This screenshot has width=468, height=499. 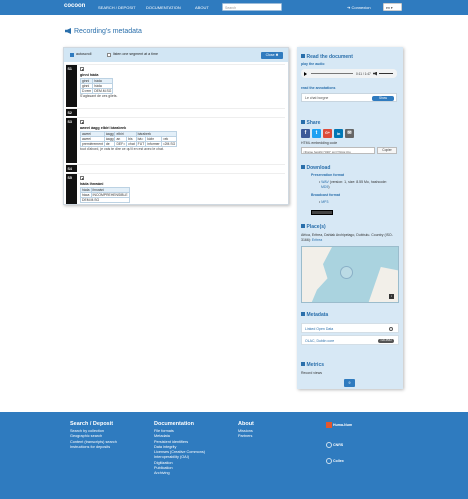 What do you see at coordinates (76, 7) in the screenshot?
I see `cocoon-logo: cocoon` at bounding box center [76, 7].